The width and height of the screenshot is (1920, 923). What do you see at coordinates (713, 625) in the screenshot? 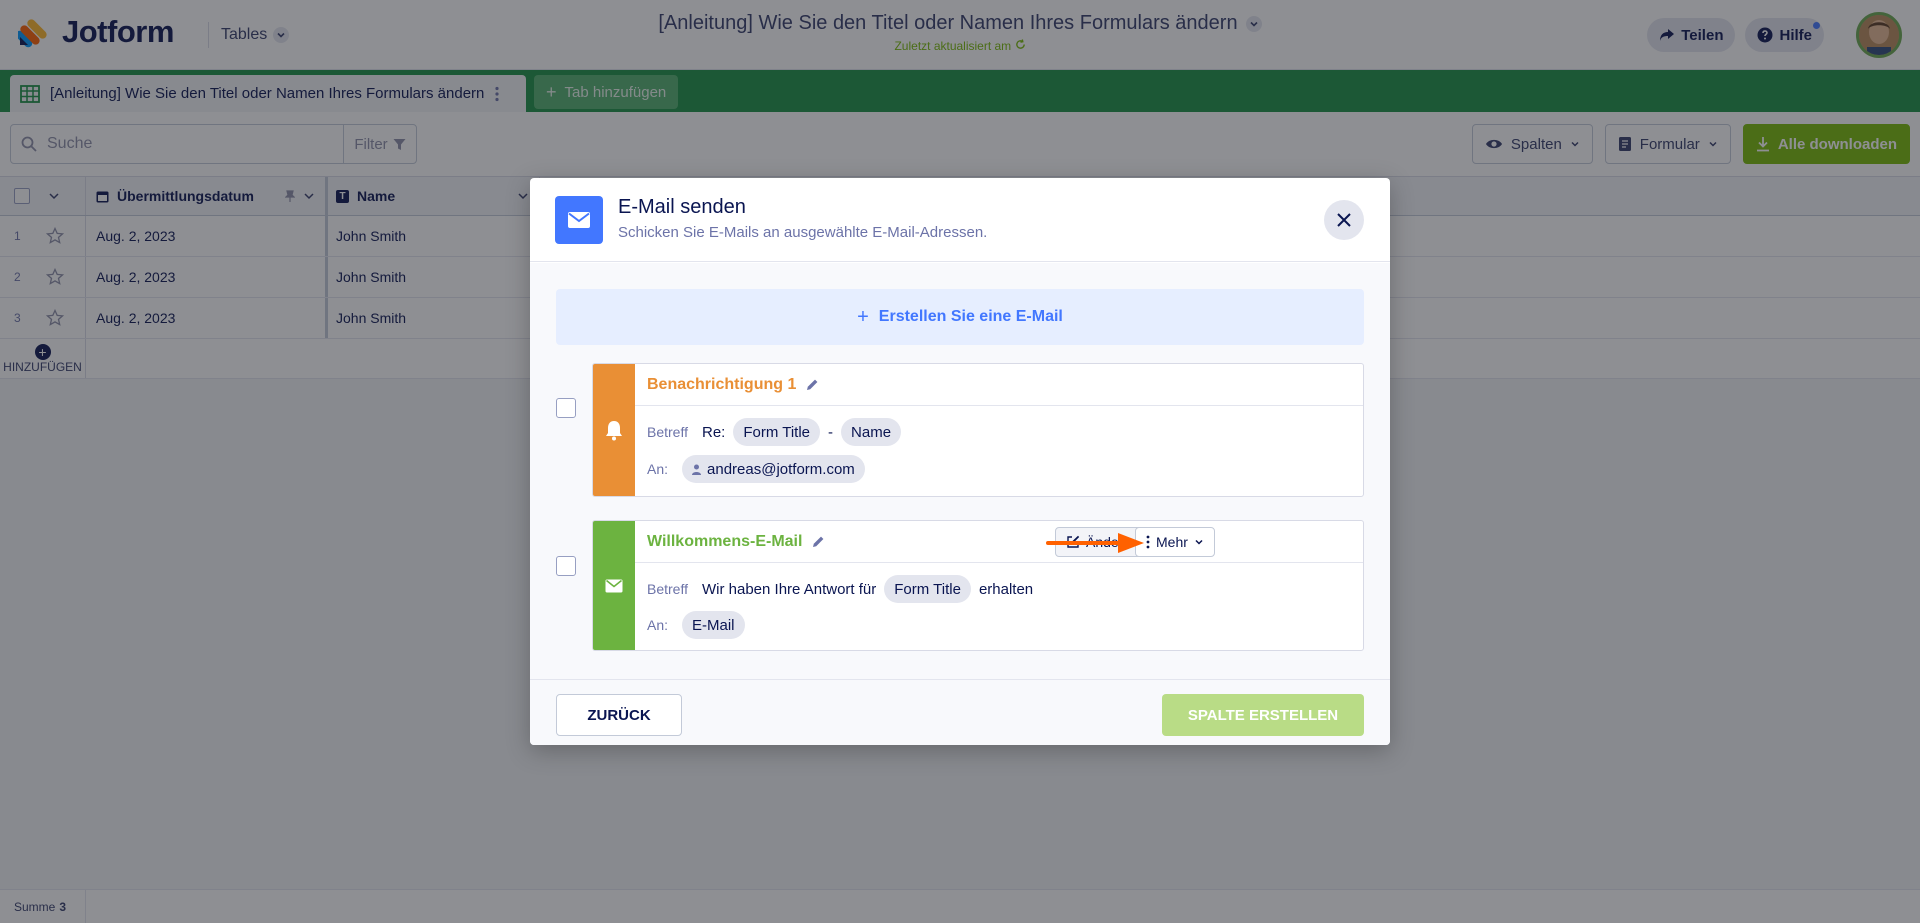
I see `recipient-tag: E-Mail` at bounding box center [713, 625].